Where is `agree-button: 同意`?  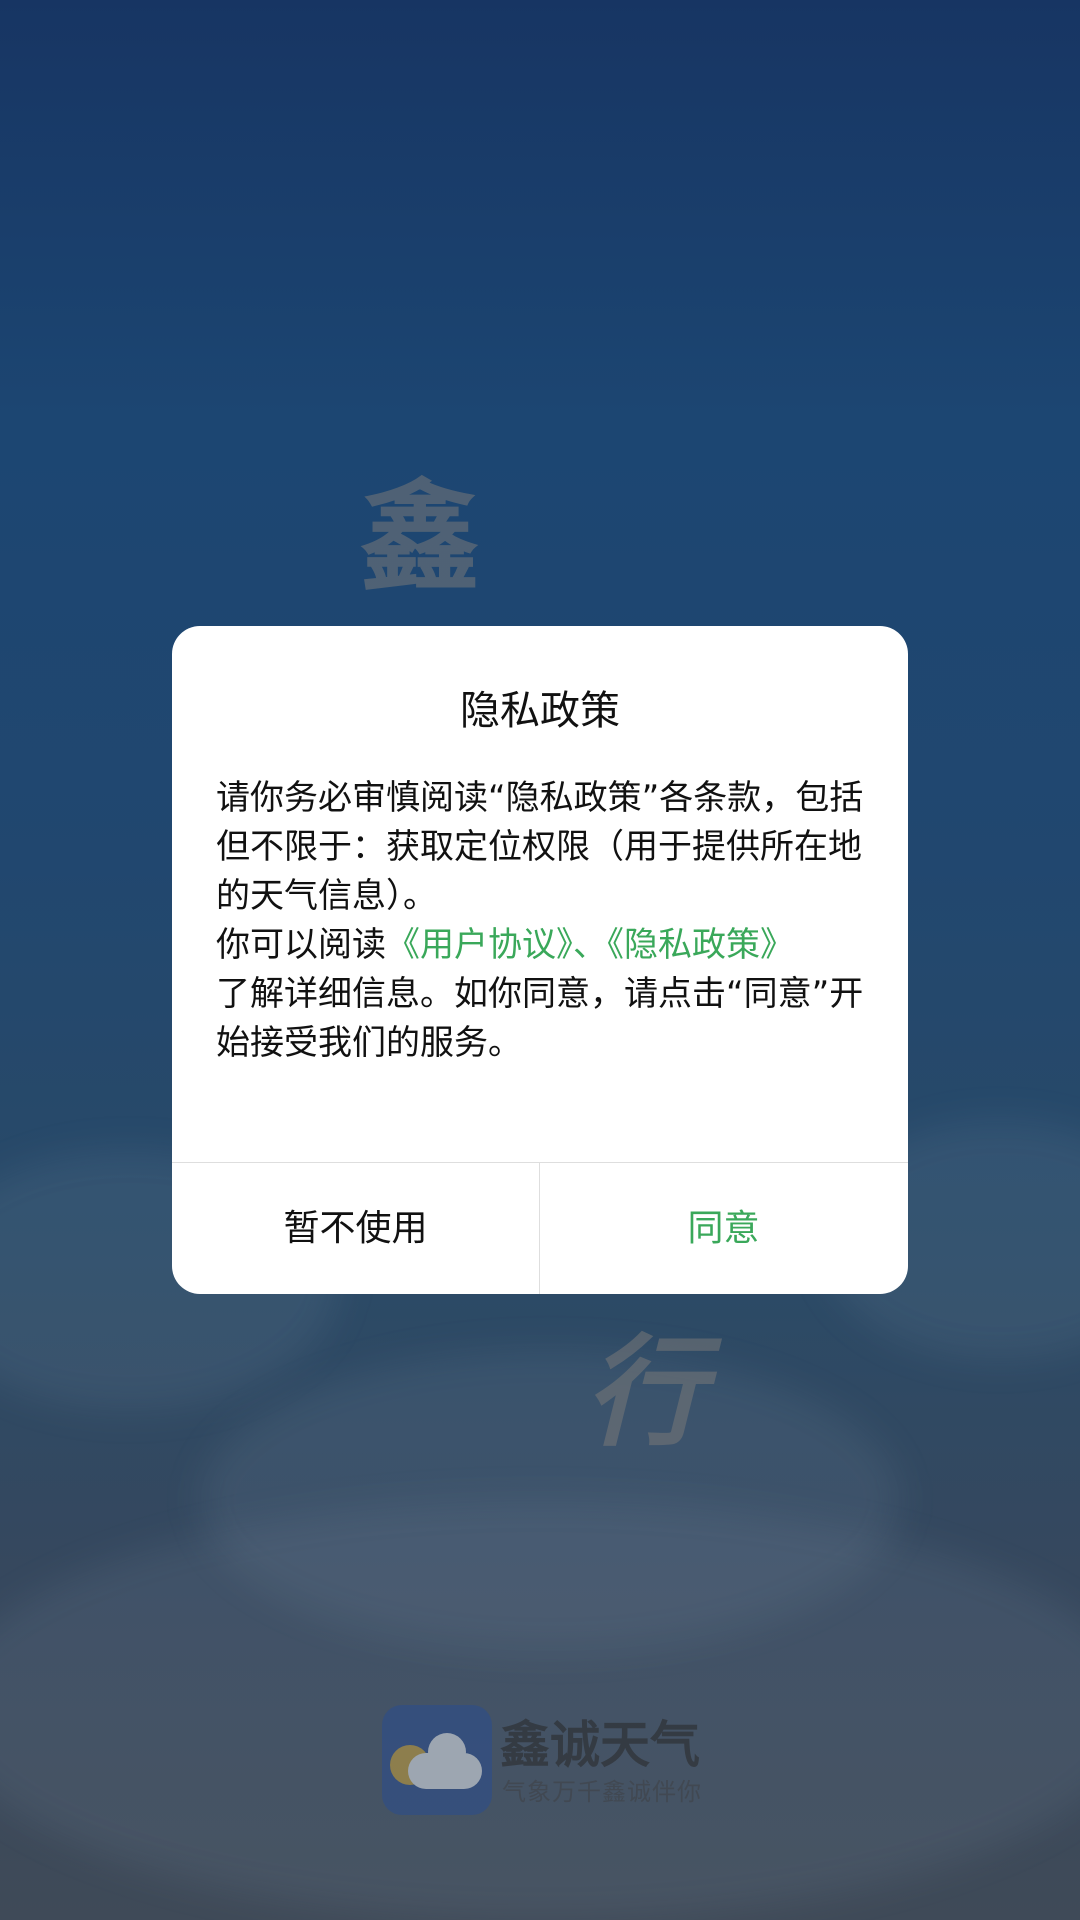
agree-button: 同意 is located at coordinates (723, 1228).